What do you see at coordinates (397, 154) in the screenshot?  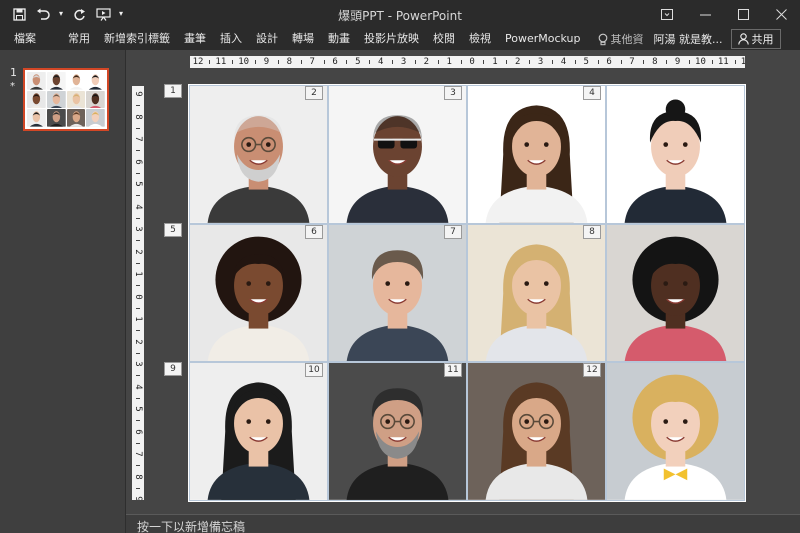 I see `portrait-picture: 3` at bounding box center [397, 154].